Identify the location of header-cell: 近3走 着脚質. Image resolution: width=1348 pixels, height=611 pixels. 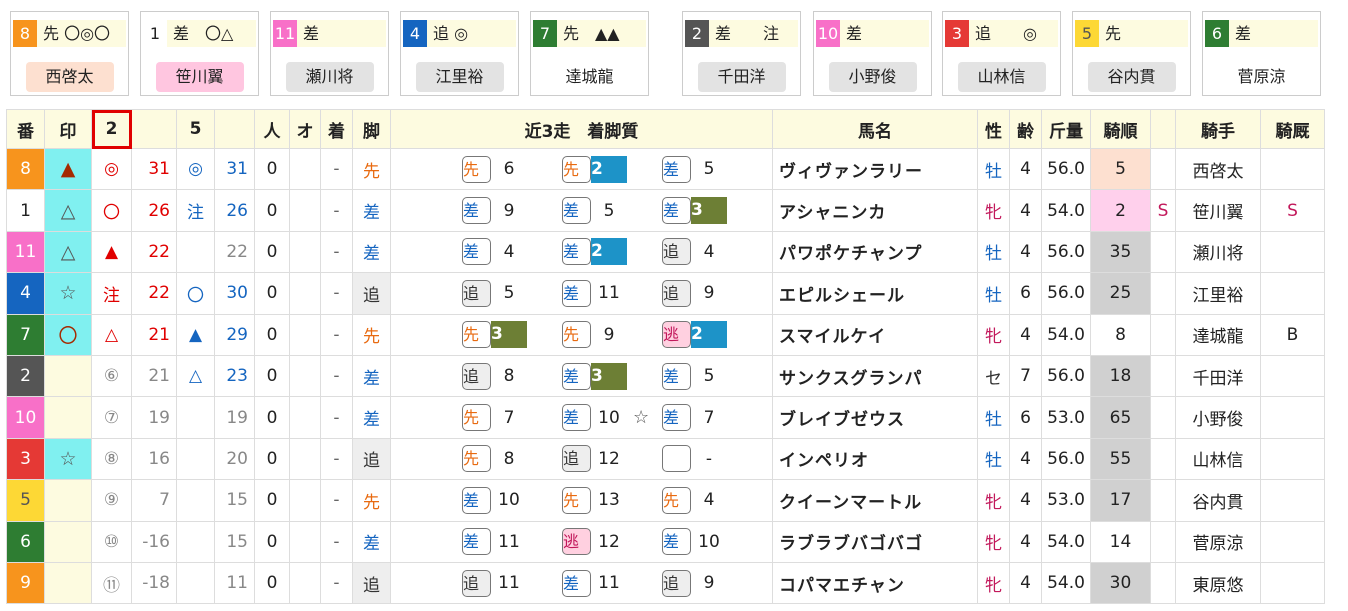
(581, 129).